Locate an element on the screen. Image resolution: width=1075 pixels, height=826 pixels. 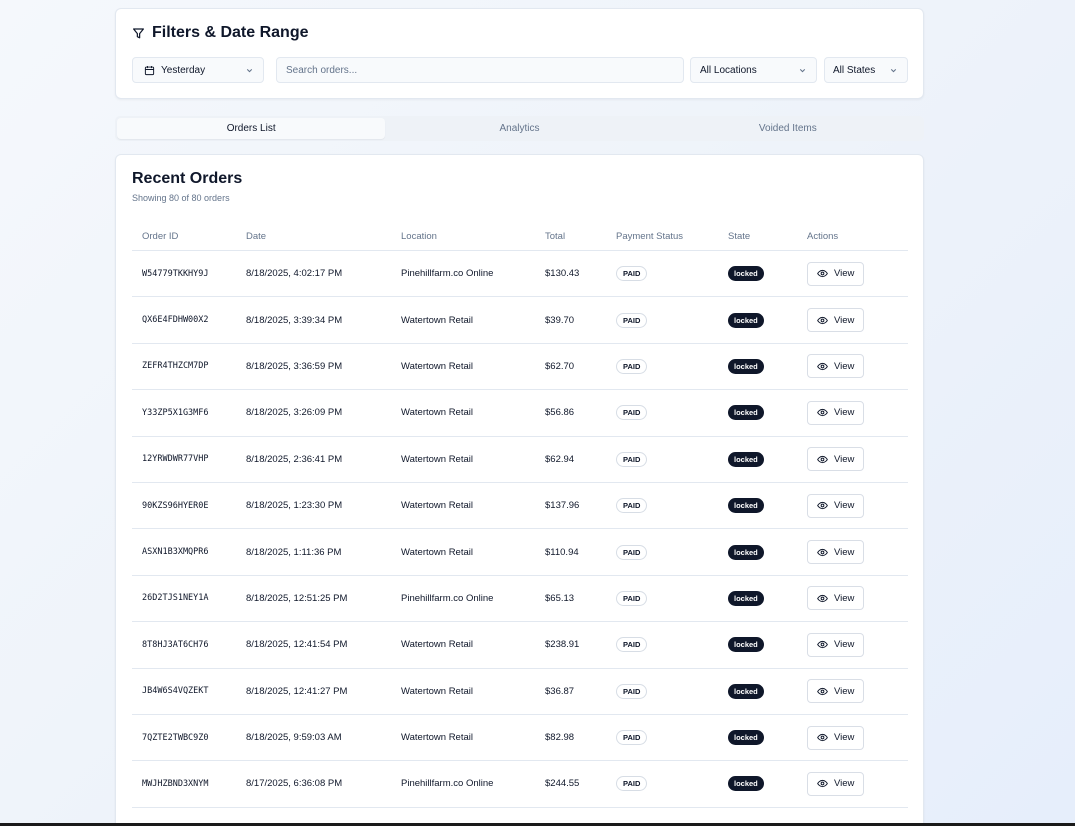
order-date: 8/18/2025, 1:11:36 PM is located at coordinates (294, 552).